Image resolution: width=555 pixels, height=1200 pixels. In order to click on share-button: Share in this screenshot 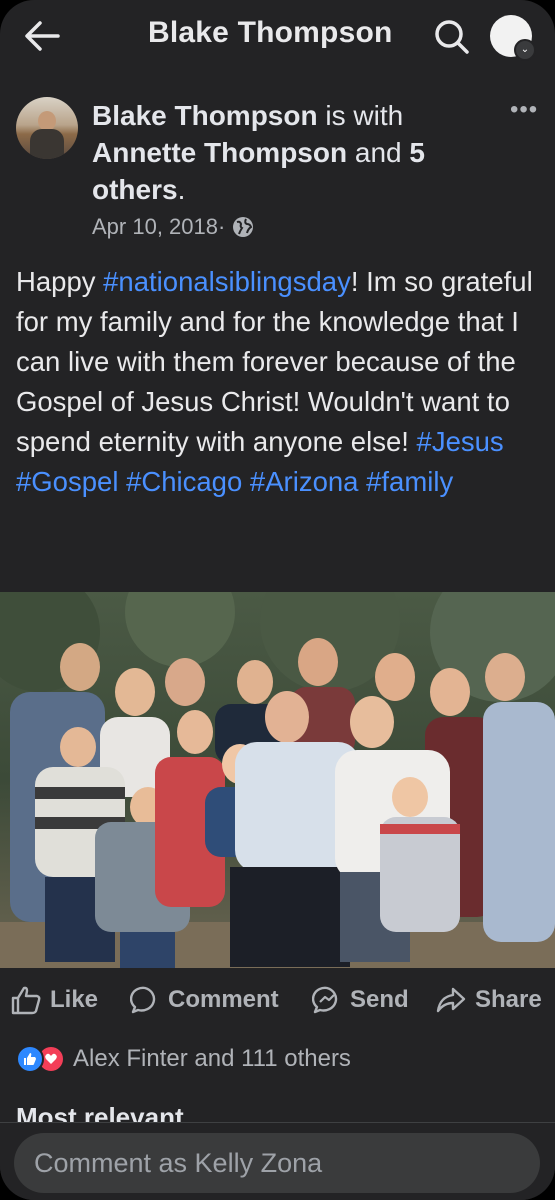, I will do `click(488, 1000)`.